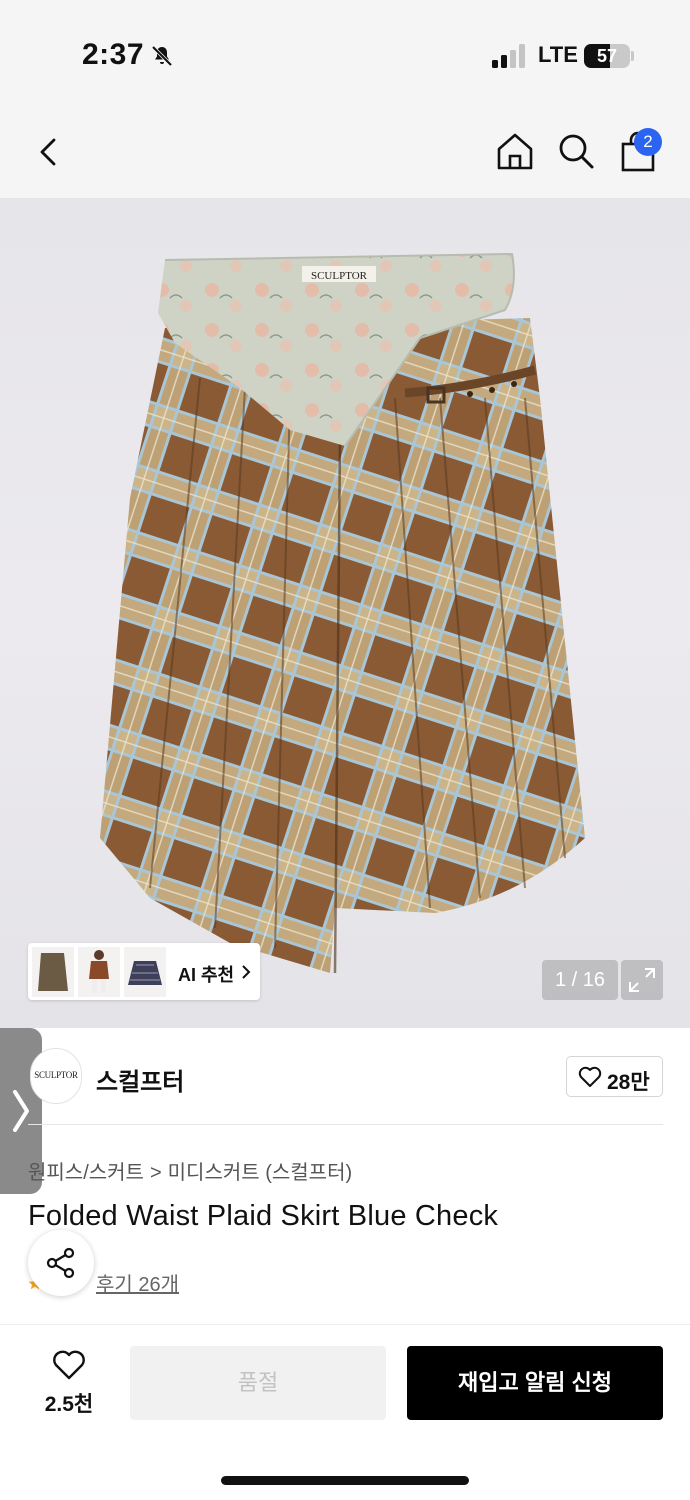  Describe the element at coordinates (345, 55) in the screenshot. I see `status-bar: 2:37 LTE 57` at that location.